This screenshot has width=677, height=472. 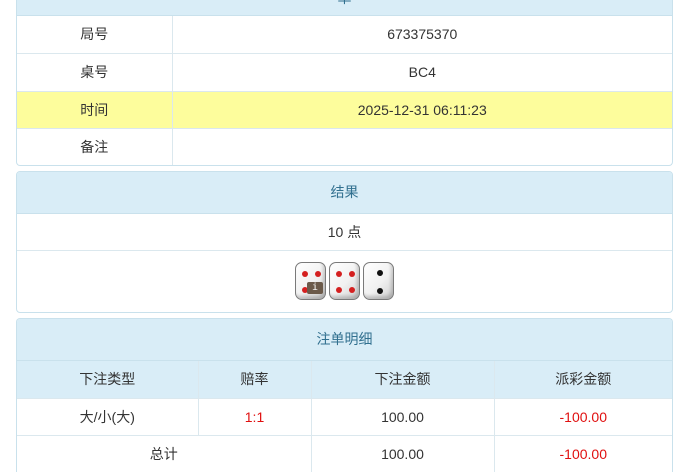 What do you see at coordinates (95, 146) in the screenshot?
I see `info-label: 备注` at bounding box center [95, 146].